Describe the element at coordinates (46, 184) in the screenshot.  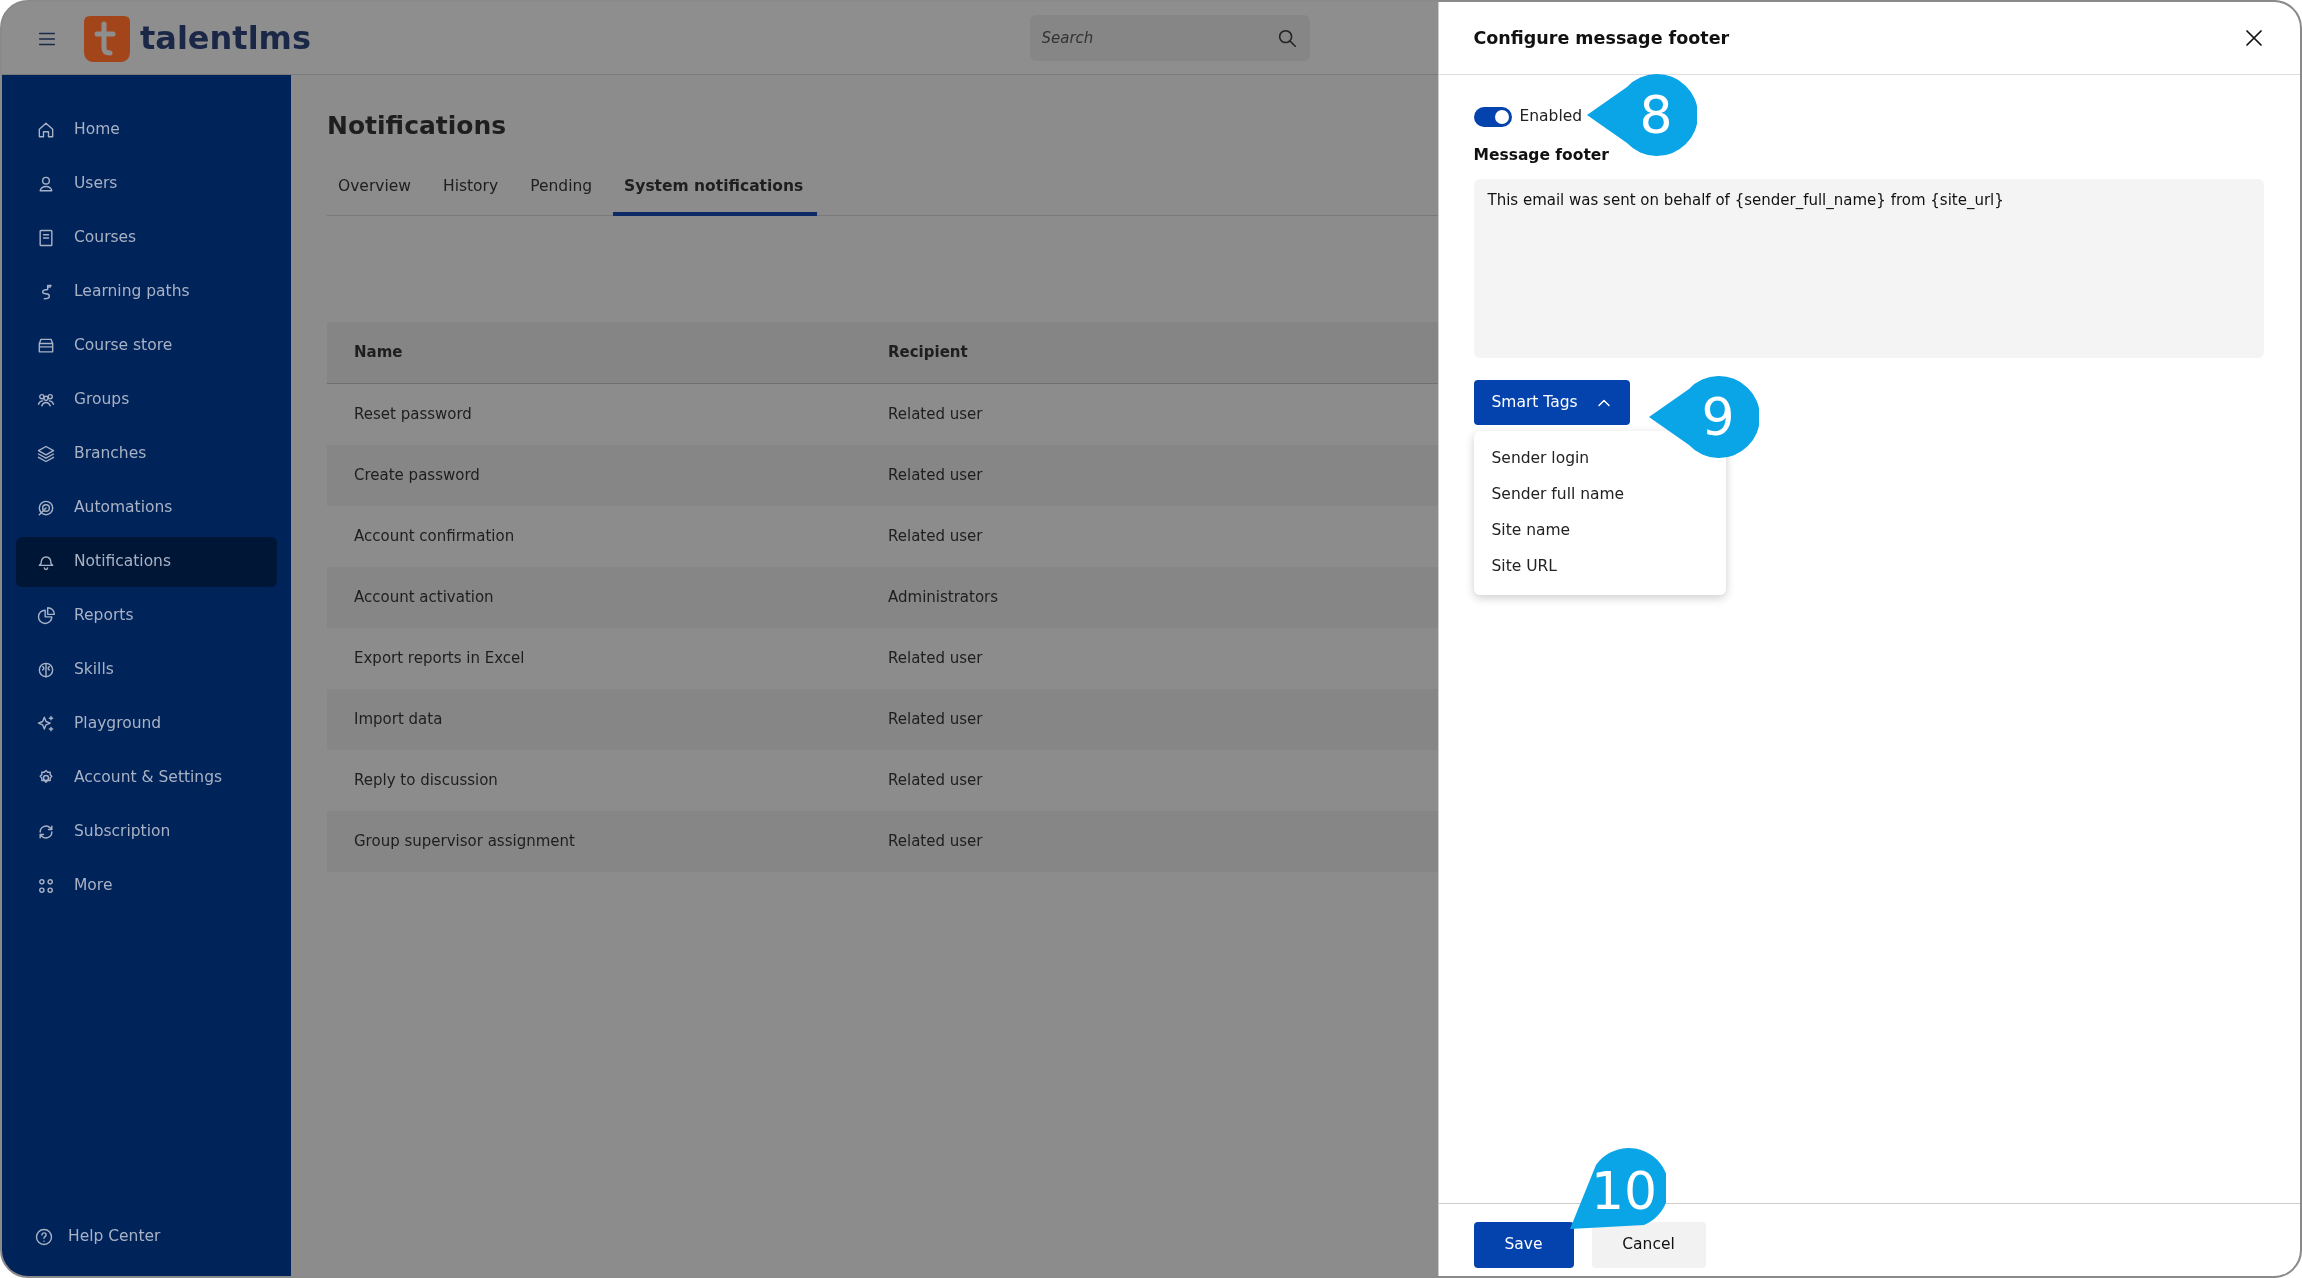
I see `user-icon` at that location.